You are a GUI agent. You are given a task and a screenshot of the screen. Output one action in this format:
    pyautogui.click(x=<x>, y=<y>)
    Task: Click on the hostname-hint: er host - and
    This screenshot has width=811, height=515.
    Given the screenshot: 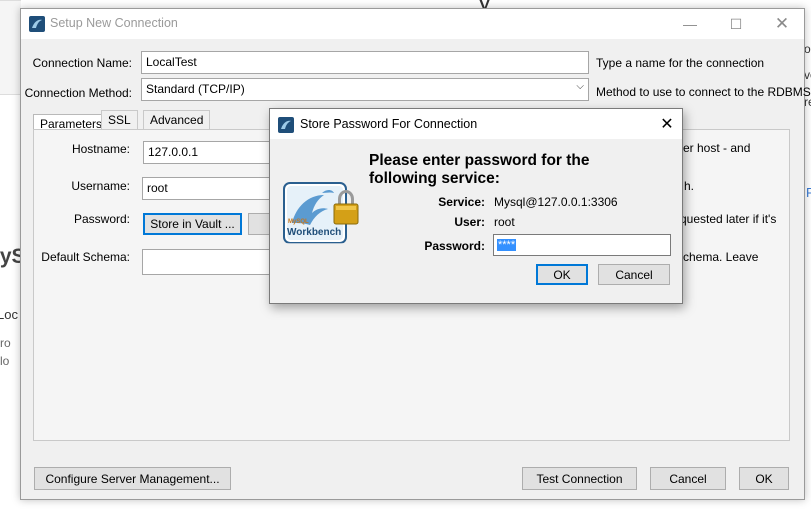 What is the action you would take?
    pyautogui.click(x=717, y=148)
    